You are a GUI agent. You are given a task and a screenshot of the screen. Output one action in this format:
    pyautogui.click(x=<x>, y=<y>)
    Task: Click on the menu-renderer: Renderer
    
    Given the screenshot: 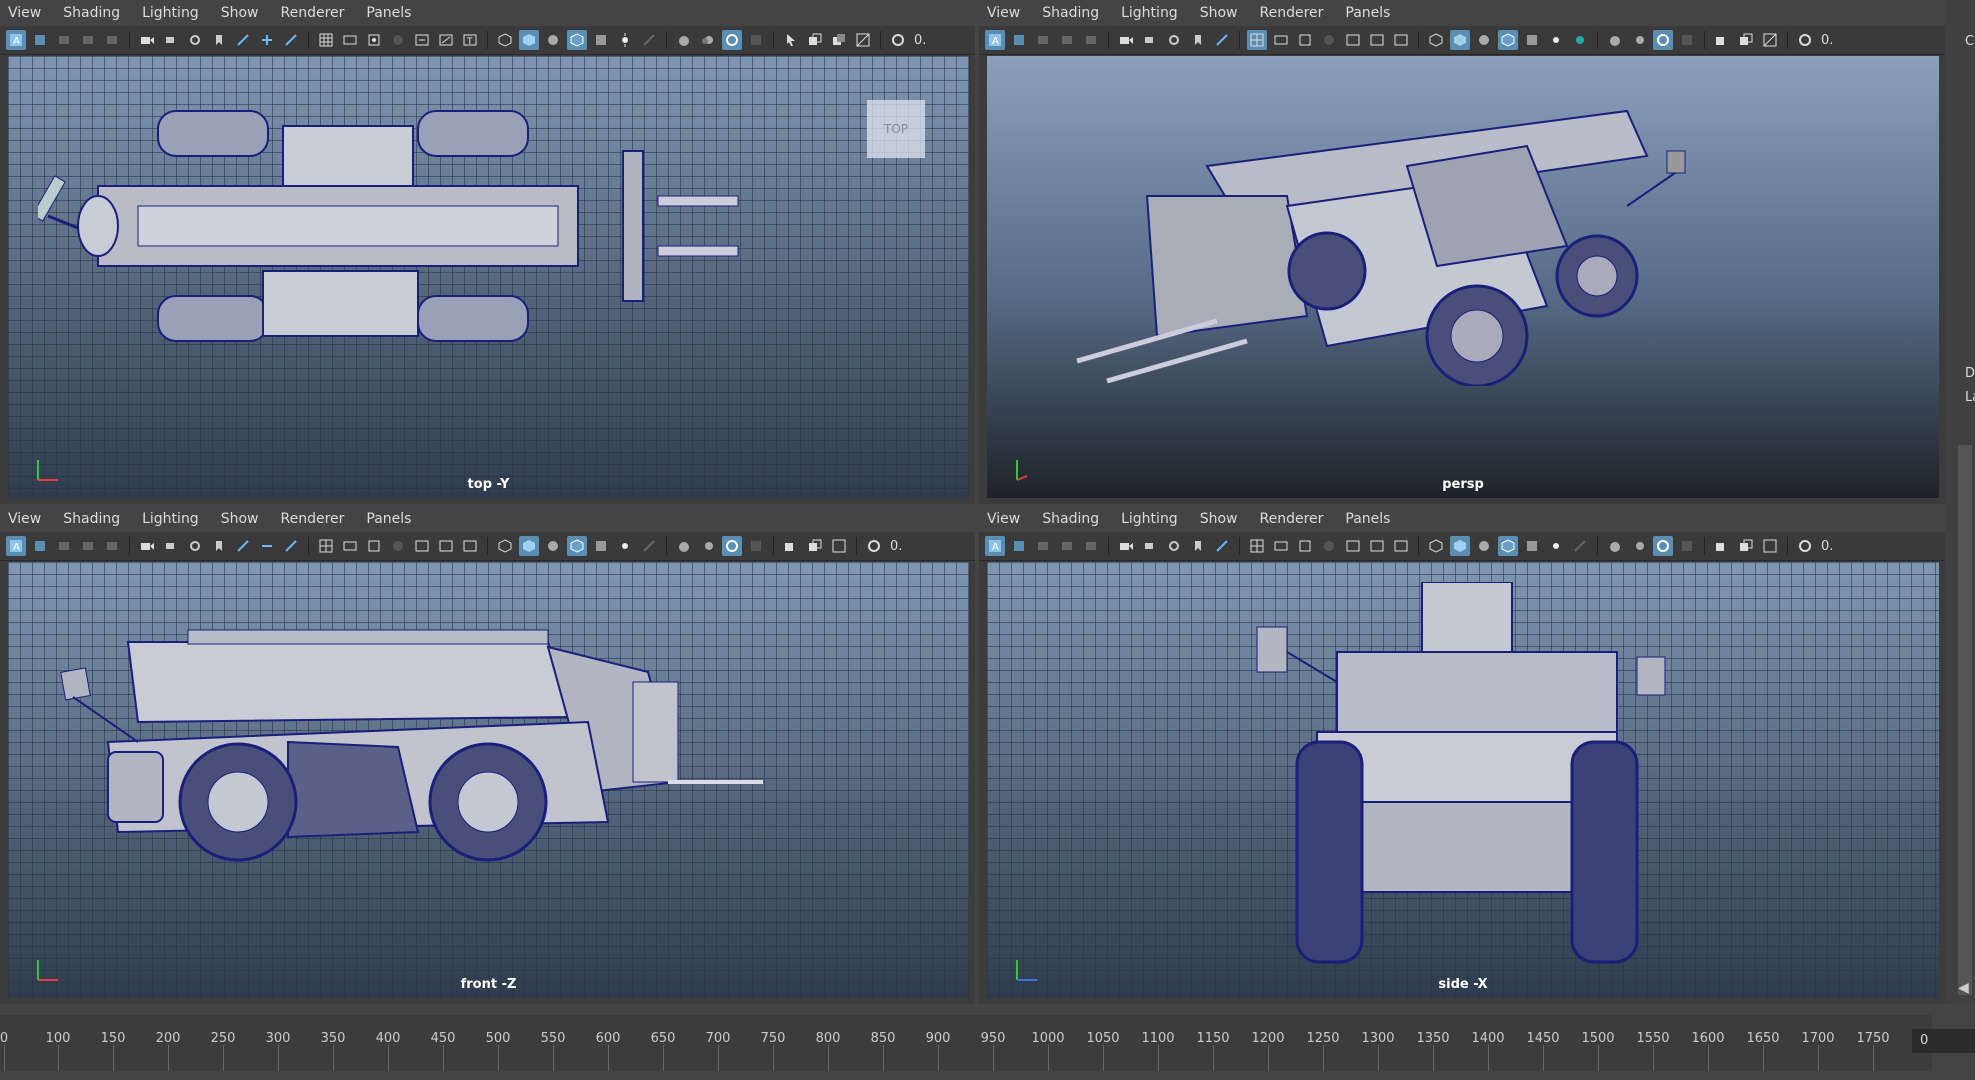 What is the action you would take?
    pyautogui.click(x=1291, y=13)
    